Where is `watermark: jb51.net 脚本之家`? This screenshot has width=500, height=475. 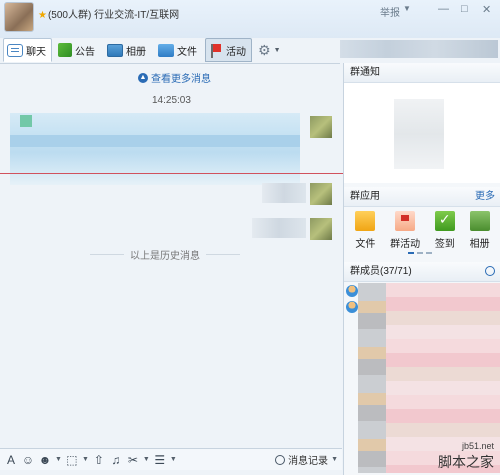 watermark: jb51.net 脚本之家 is located at coordinates (466, 456).